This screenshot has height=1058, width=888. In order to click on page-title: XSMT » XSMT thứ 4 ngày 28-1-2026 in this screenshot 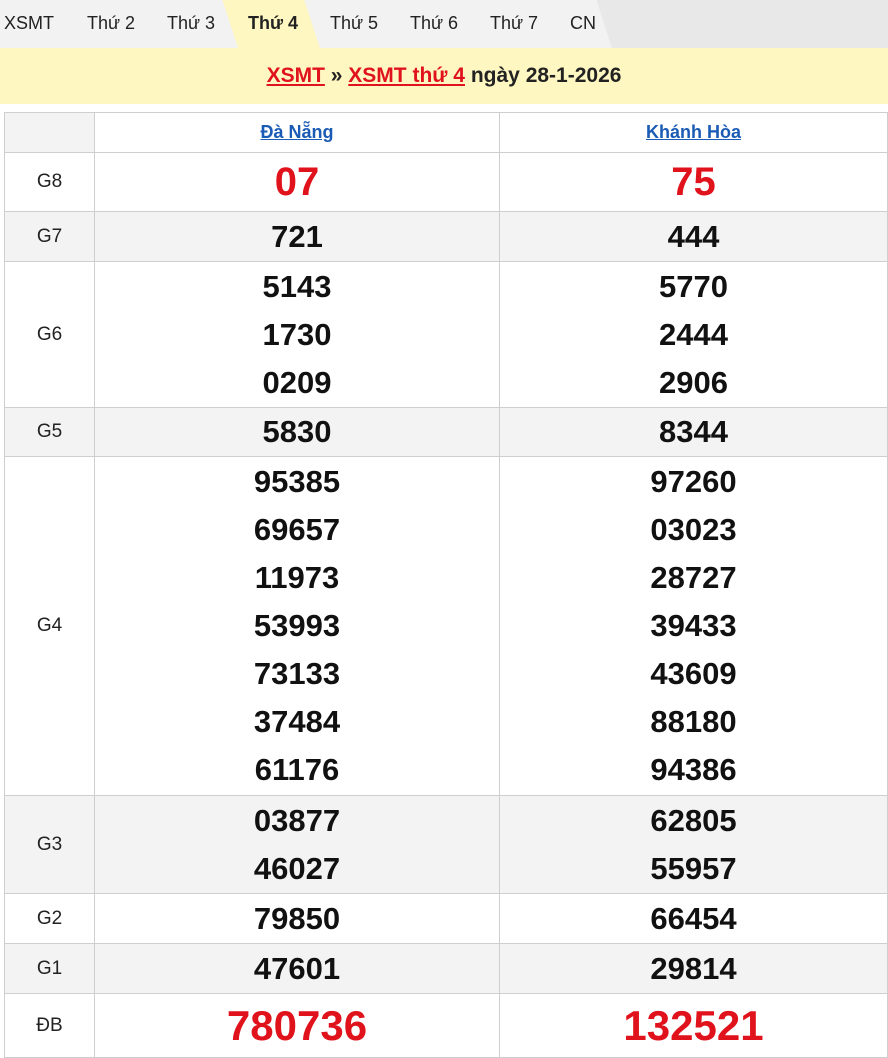, I will do `click(444, 76)`.